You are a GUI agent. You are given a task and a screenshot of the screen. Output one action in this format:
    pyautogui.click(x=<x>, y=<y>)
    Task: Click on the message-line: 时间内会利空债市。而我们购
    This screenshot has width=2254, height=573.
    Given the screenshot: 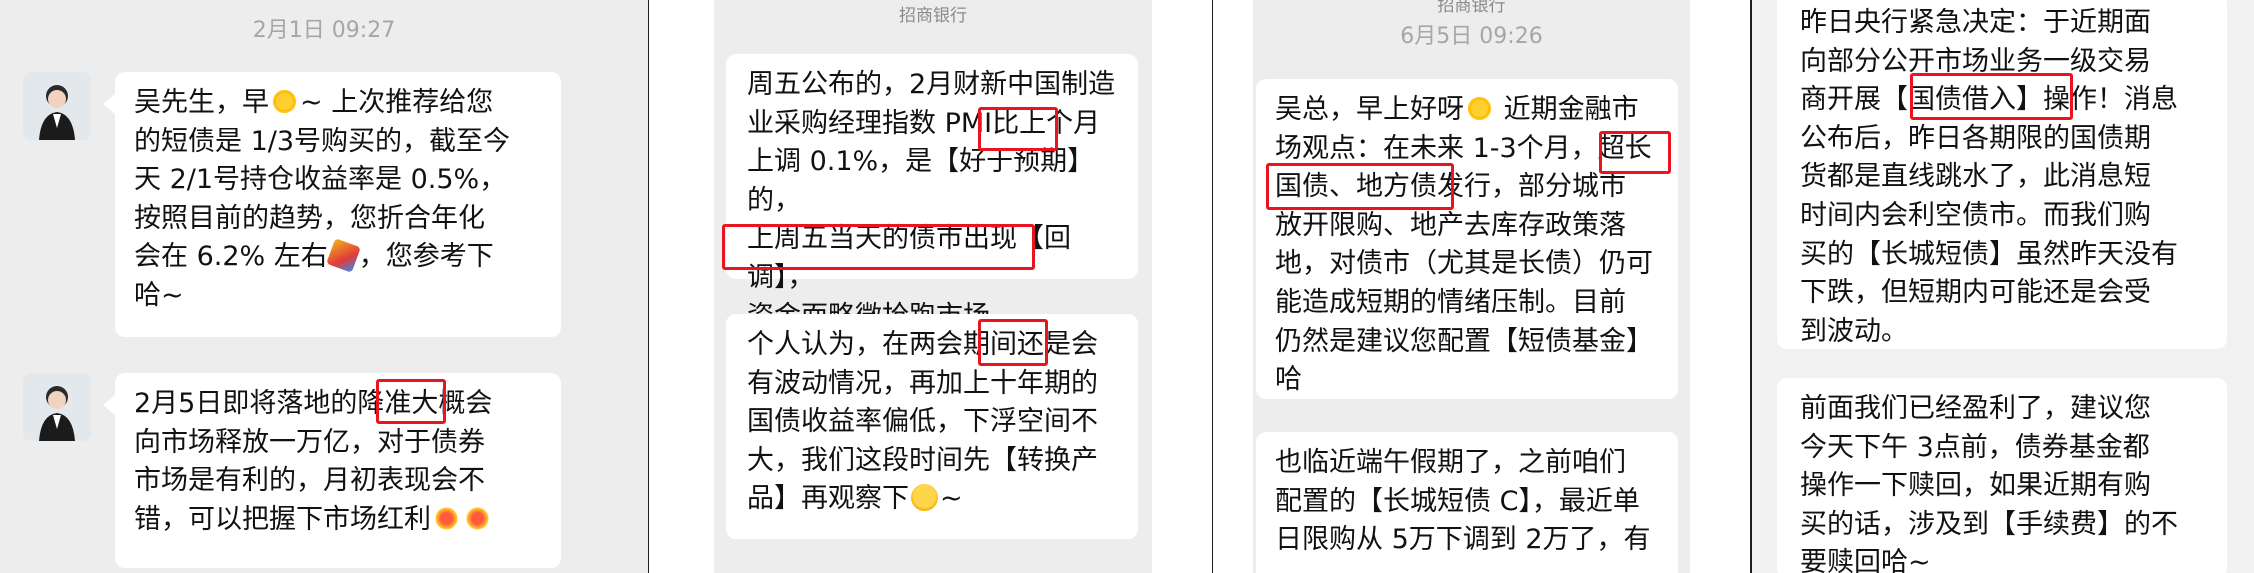 What is the action you would take?
    pyautogui.click(x=1975, y=215)
    